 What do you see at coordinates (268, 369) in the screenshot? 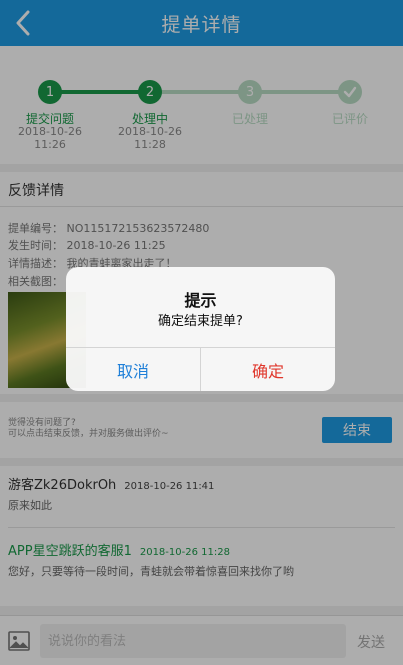
I see `confirm-button: 确定` at bounding box center [268, 369].